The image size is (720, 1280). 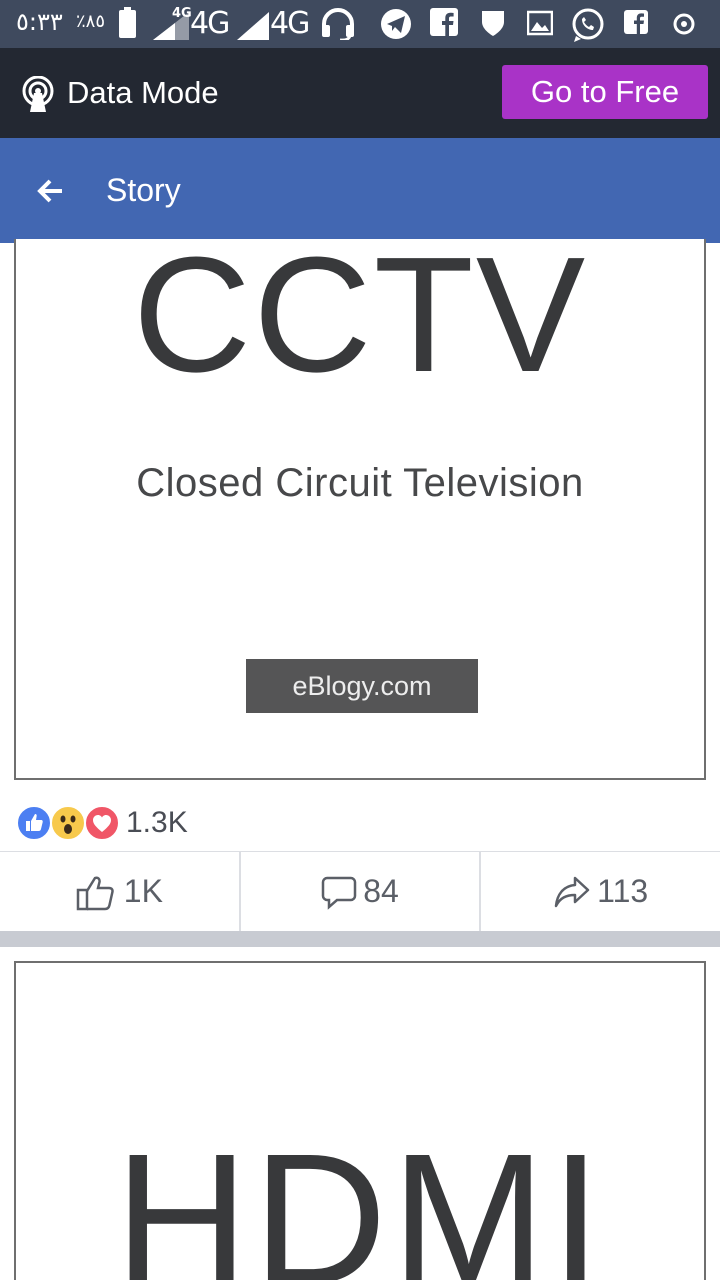 What do you see at coordinates (362, 686) in the screenshot?
I see `image-badge: eBlogy.com` at bounding box center [362, 686].